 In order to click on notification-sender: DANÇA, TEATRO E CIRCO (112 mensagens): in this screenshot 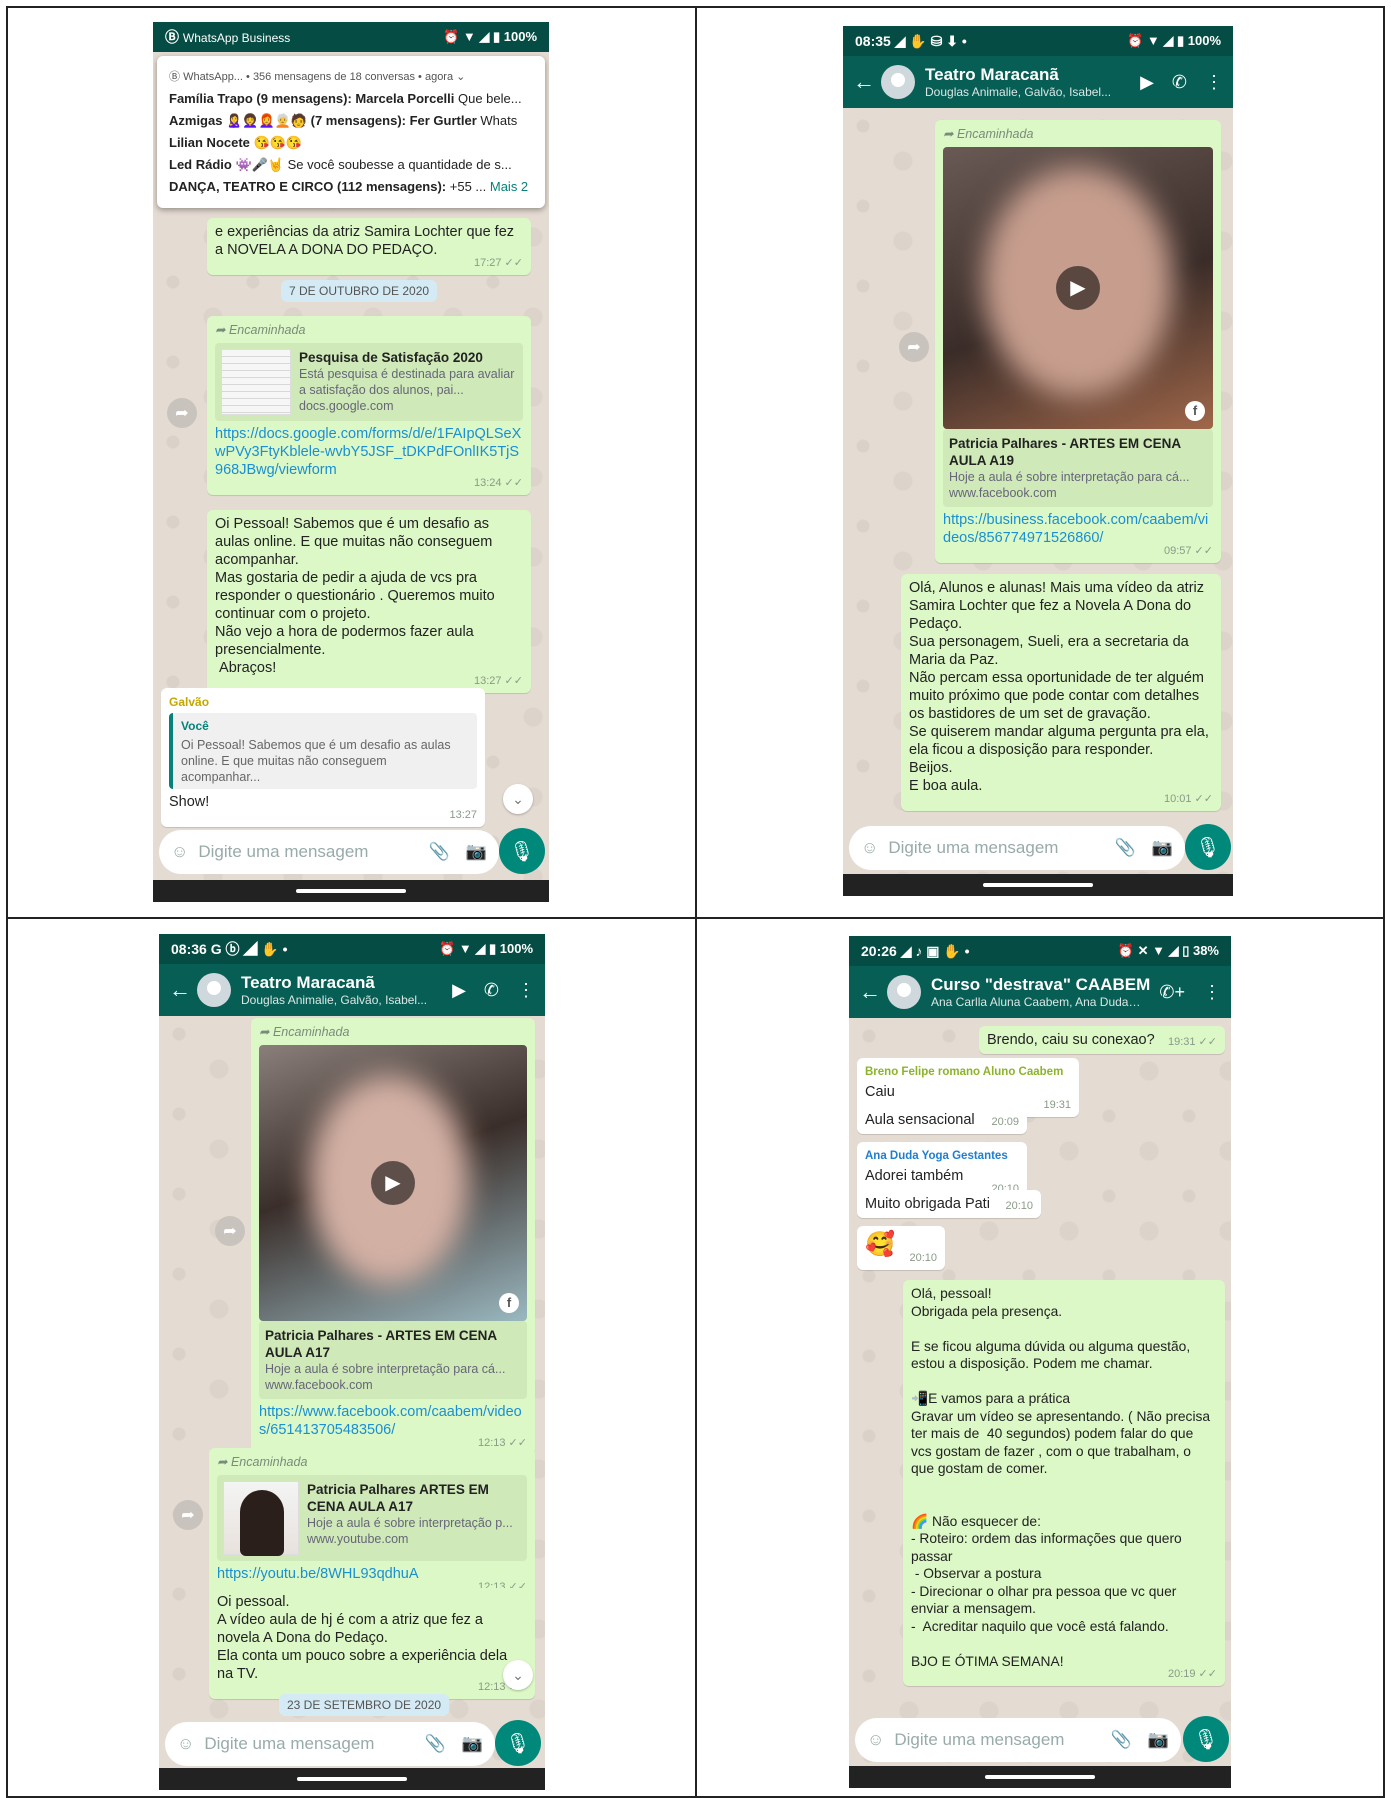, I will do `click(308, 186)`.